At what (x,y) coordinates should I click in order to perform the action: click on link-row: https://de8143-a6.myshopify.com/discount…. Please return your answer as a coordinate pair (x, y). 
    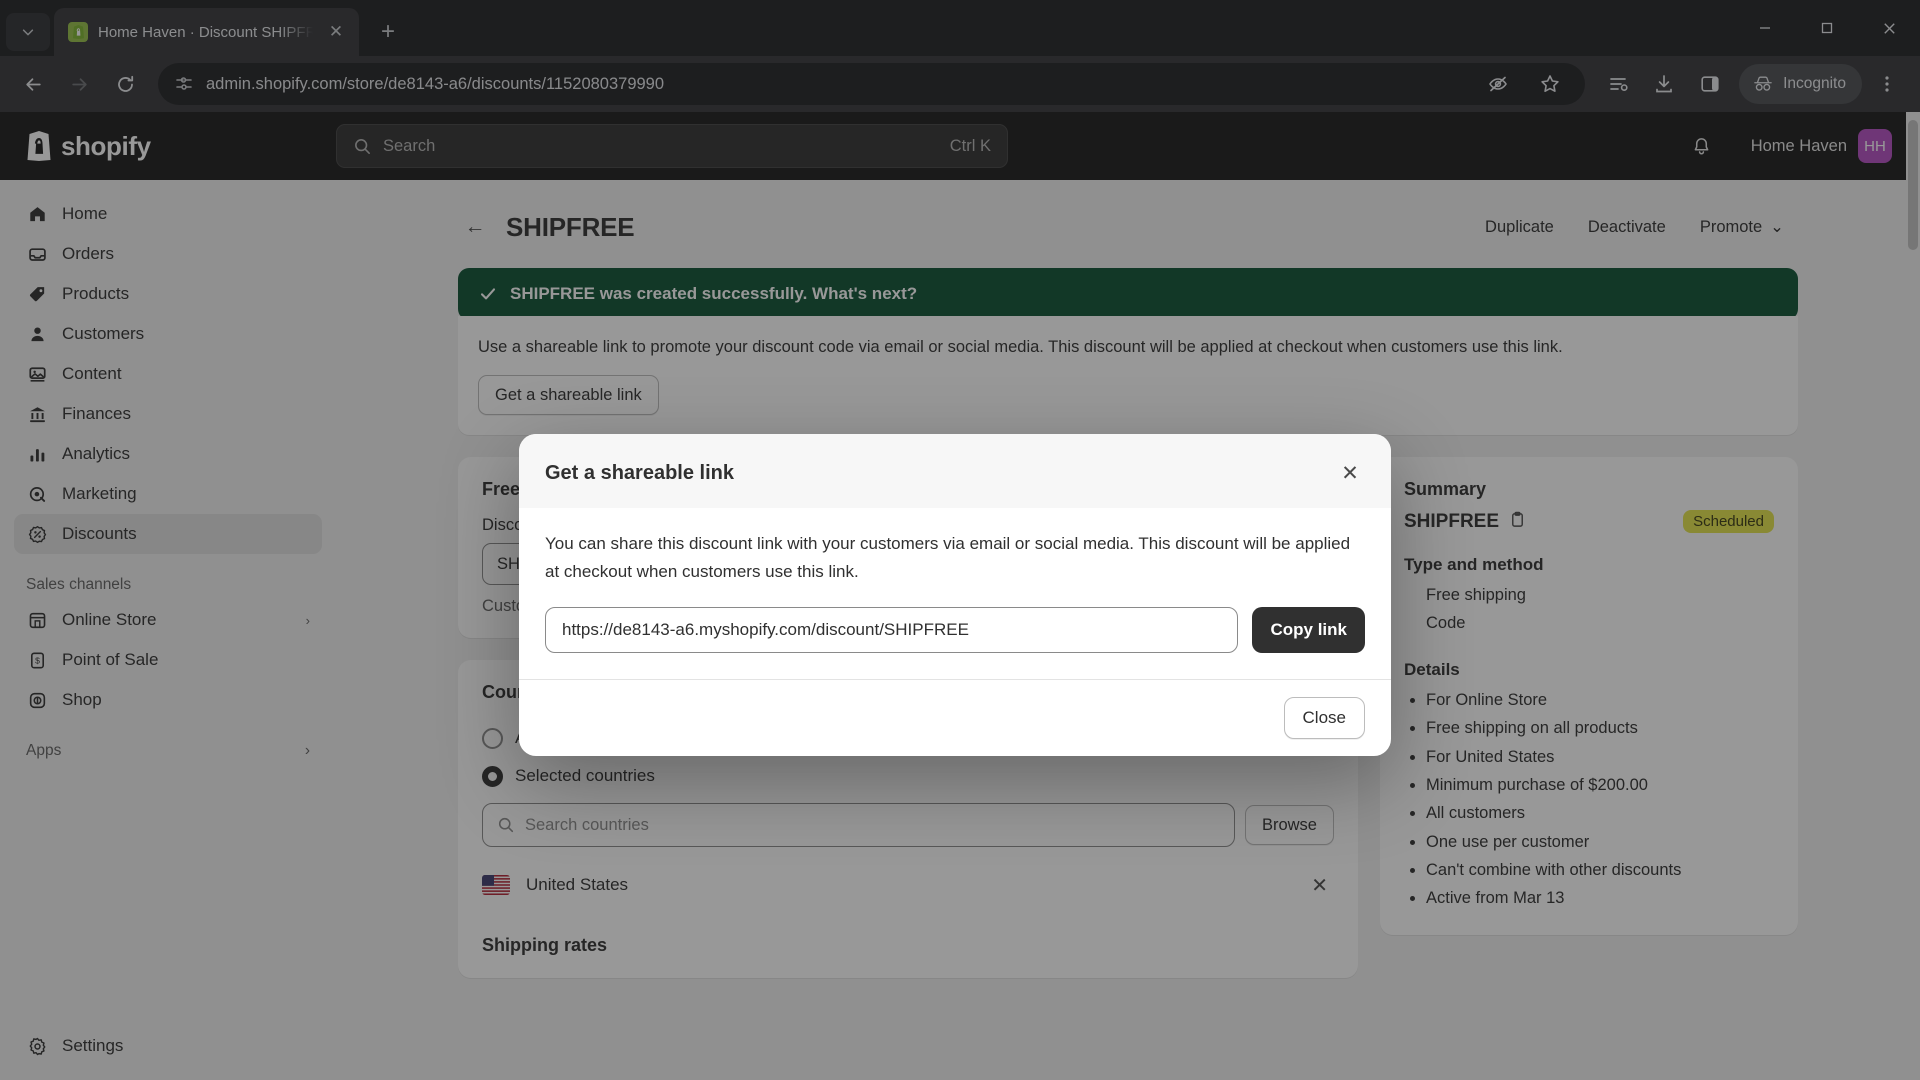
    Looking at the image, I should click on (955, 630).